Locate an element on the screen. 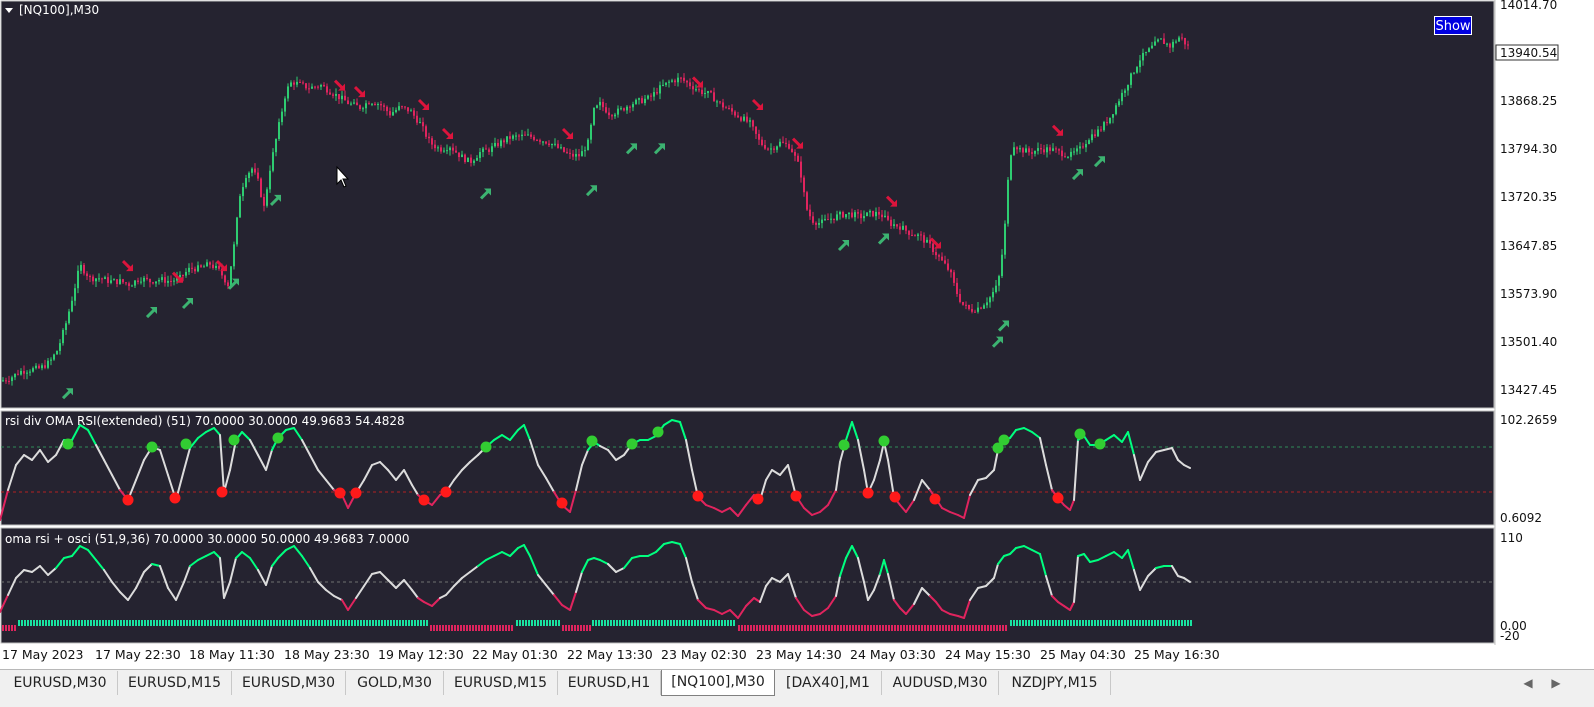 This screenshot has height=707, width=1594. time-tick: 17 May 2023 is located at coordinates (43, 654).